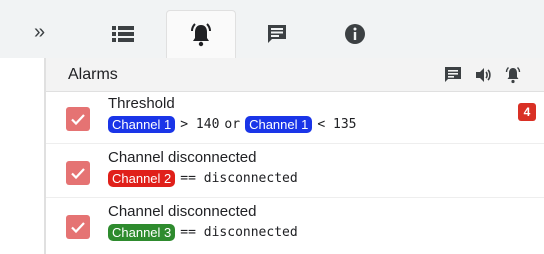  I want to click on alarm-condition: Channel 1 > 140 or Channel 1 < 135, so click(232, 124).